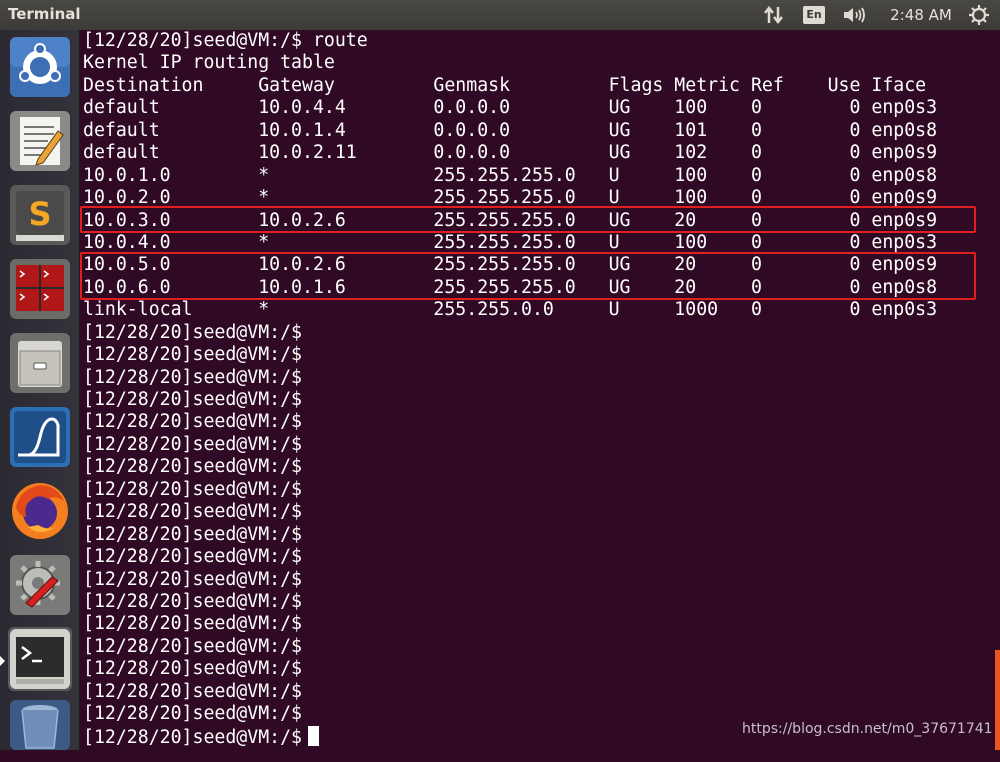  Describe the element at coordinates (510, 41) in the screenshot. I see `terminal-line: [12/28/20]seed@VM:/$ route` at that location.